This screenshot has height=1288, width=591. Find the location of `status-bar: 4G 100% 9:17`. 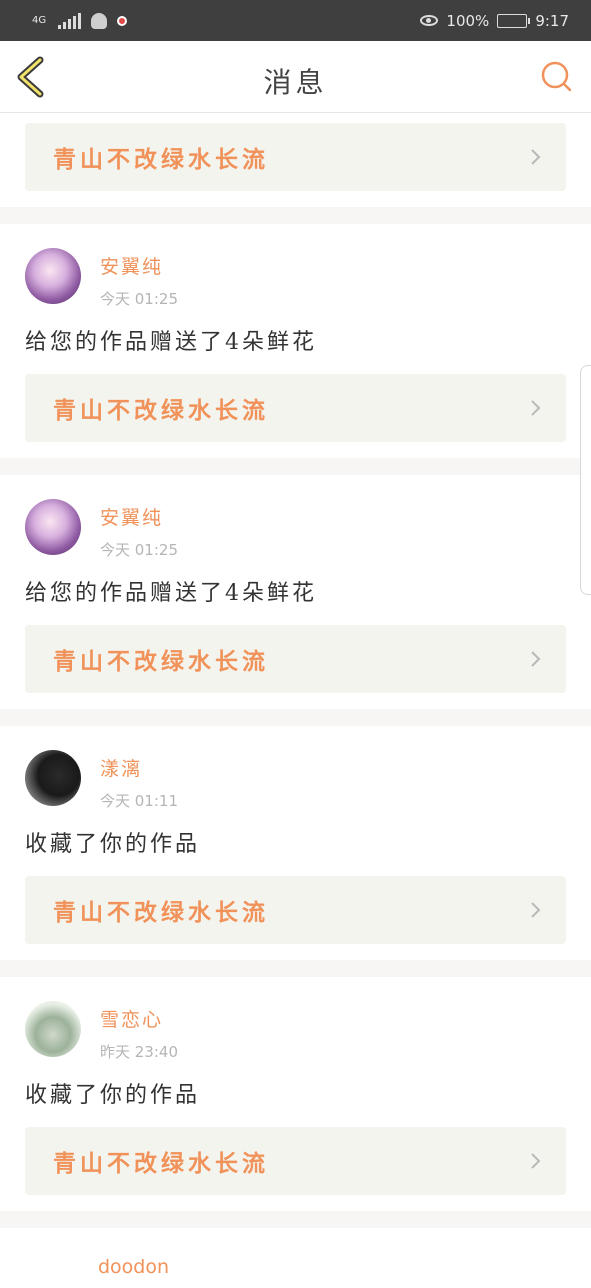

status-bar: 4G 100% 9:17 is located at coordinates (295, 20).